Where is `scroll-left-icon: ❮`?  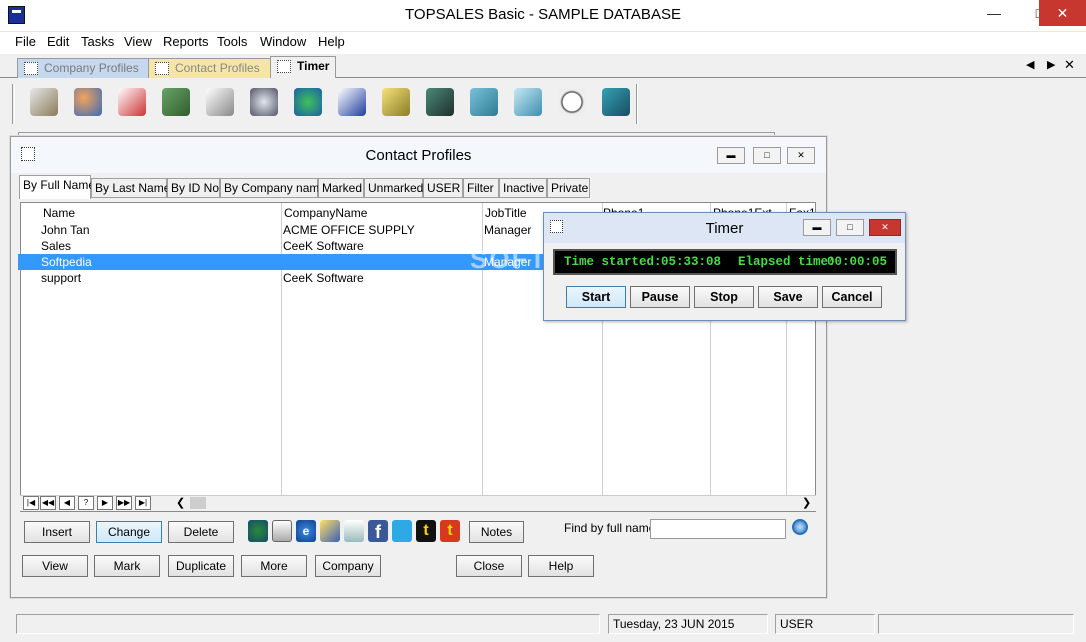 scroll-left-icon: ❮ is located at coordinates (180, 502).